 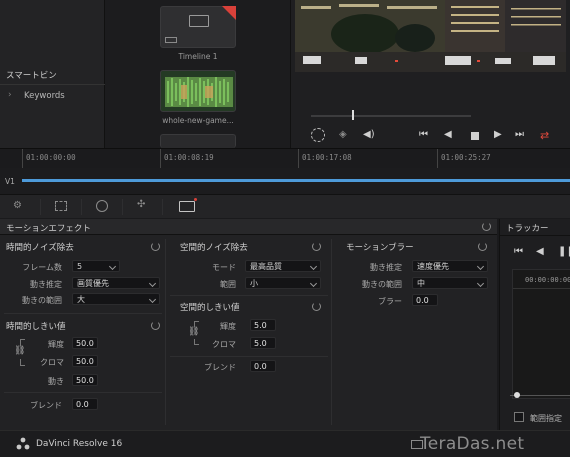 What do you see at coordinates (36, 327) in the screenshot?
I see `temporal-threshold-title: 時間的しきい値` at bounding box center [36, 327].